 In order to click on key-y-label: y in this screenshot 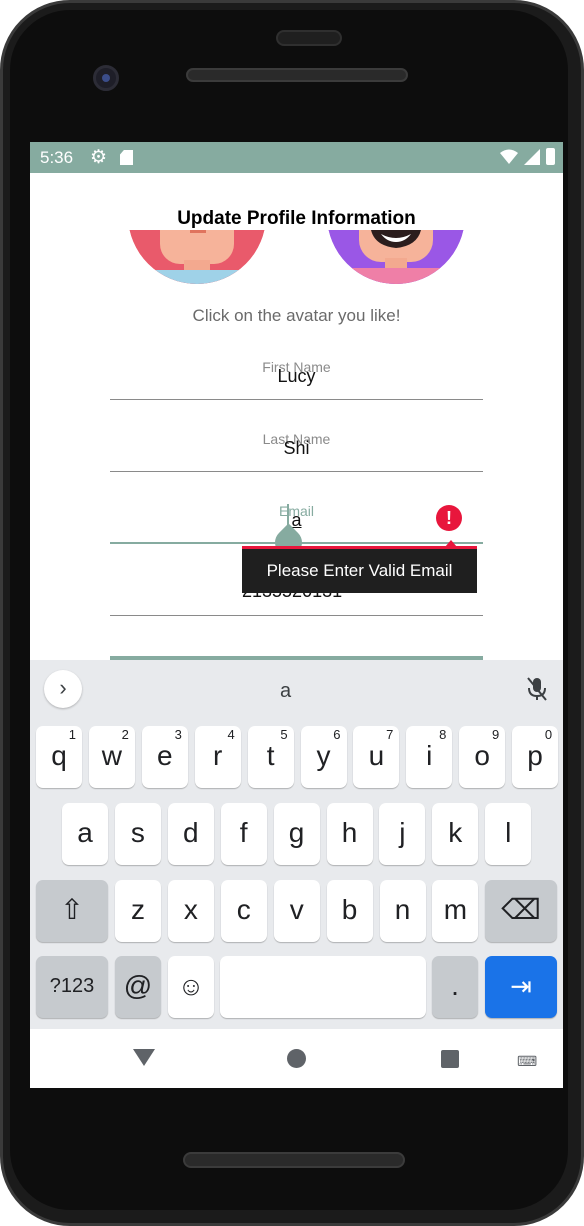, I will do `click(323, 755)`.